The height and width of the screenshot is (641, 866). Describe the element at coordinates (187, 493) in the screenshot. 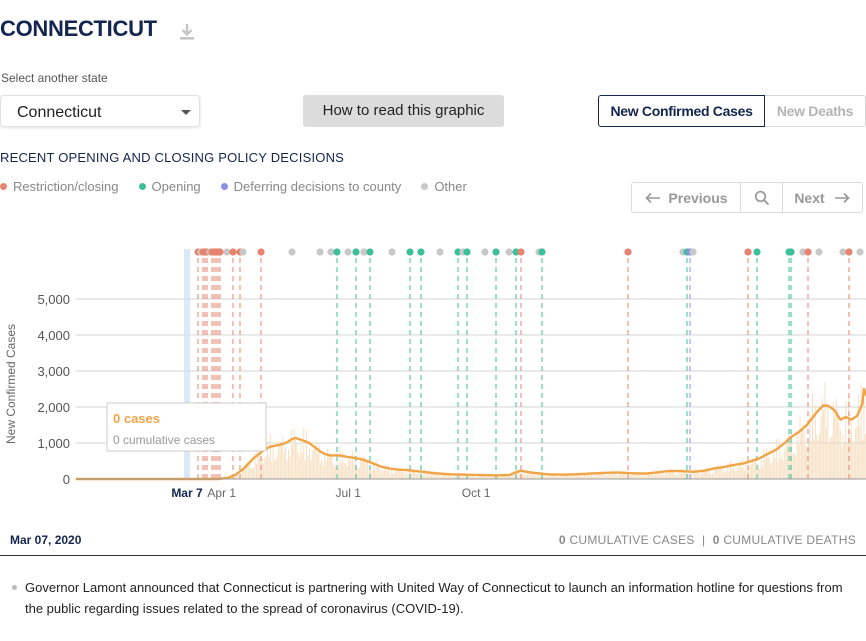

I see `x-tick-label: Mar 7` at that location.